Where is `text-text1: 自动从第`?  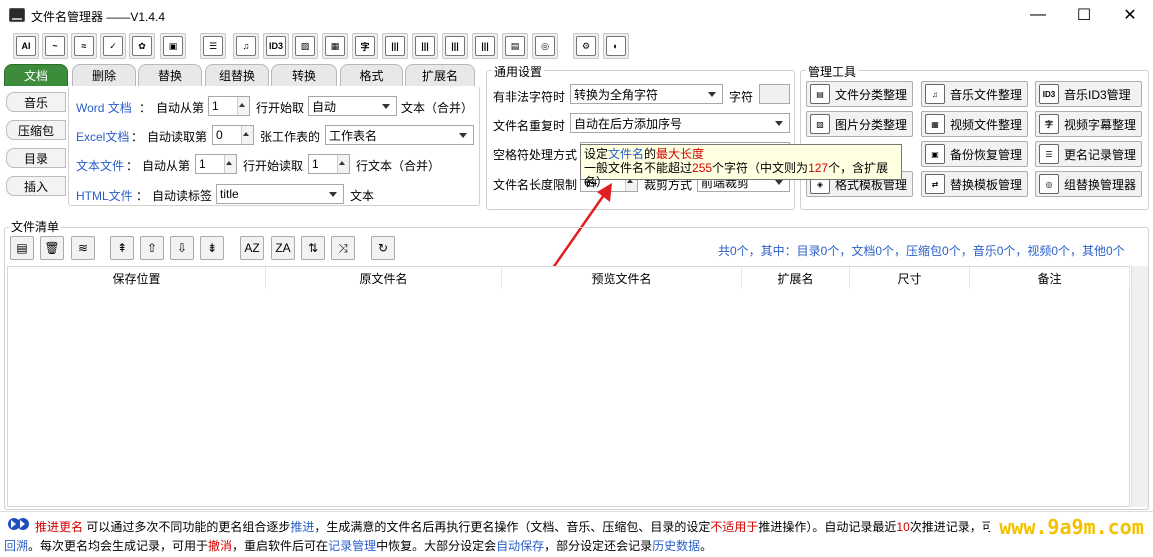
text-text1: 自动从第 is located at coordinates (166, 166).